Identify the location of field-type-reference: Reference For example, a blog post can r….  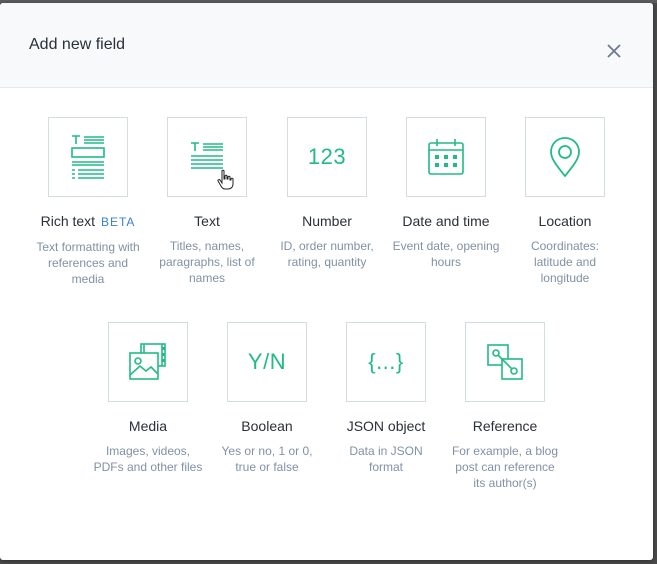
(505, 406).